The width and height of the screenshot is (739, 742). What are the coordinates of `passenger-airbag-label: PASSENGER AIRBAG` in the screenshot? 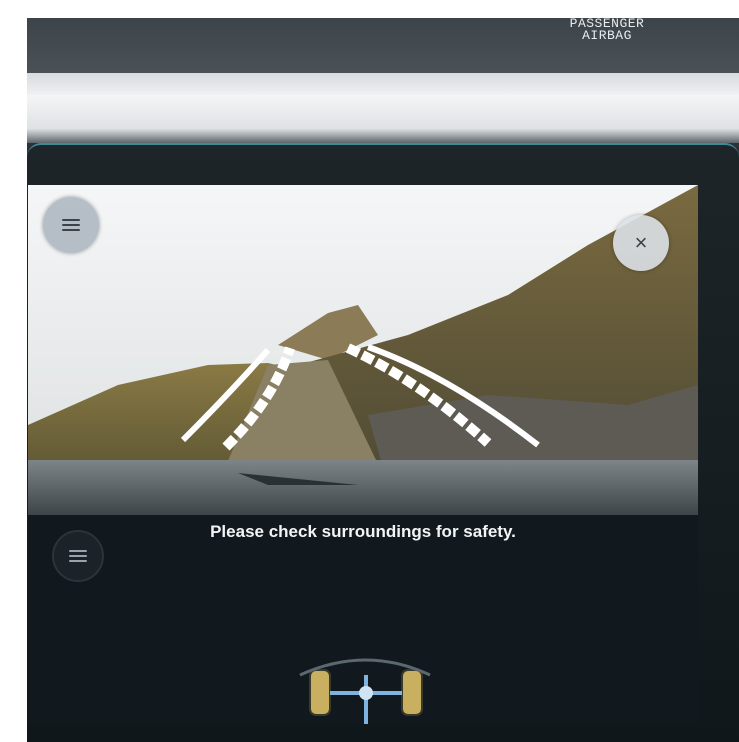 It's located at (607, 30).